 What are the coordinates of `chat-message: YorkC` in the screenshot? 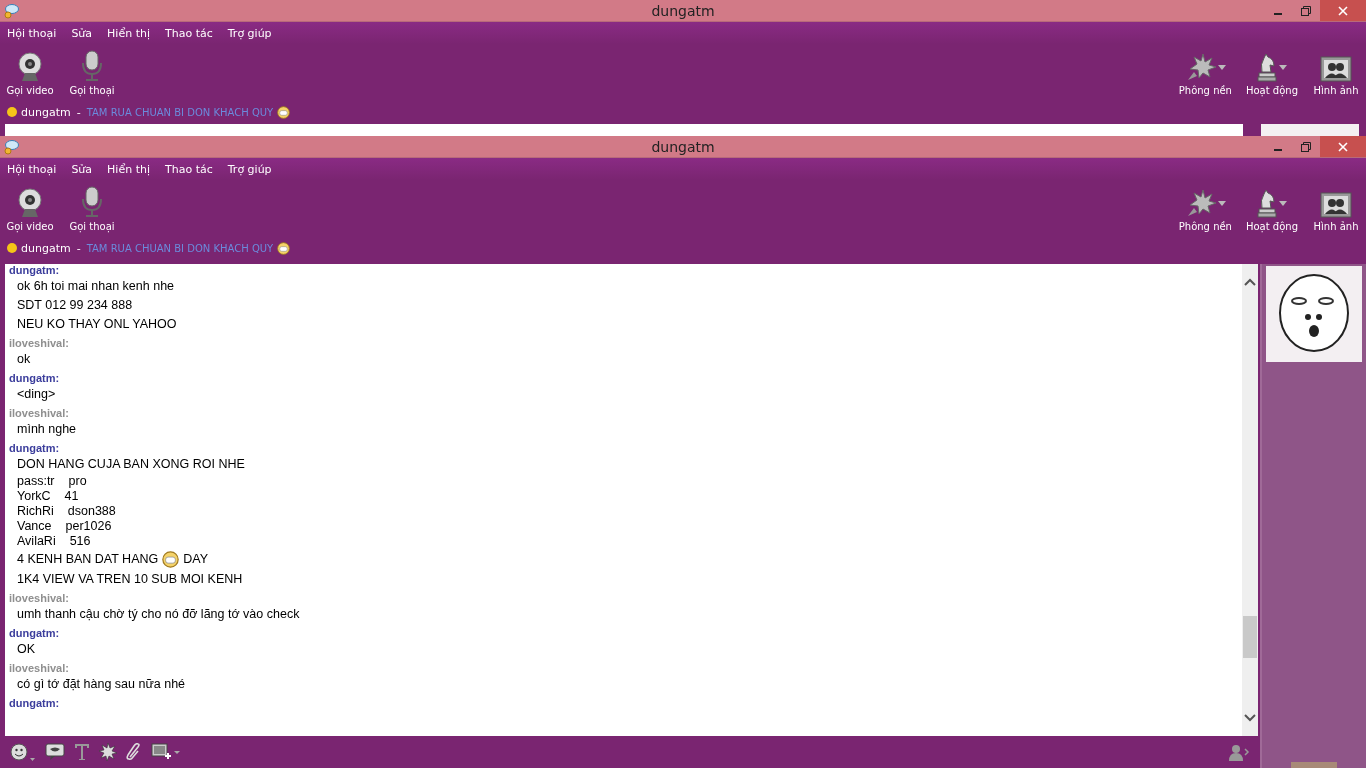 It's located at (34, 496).